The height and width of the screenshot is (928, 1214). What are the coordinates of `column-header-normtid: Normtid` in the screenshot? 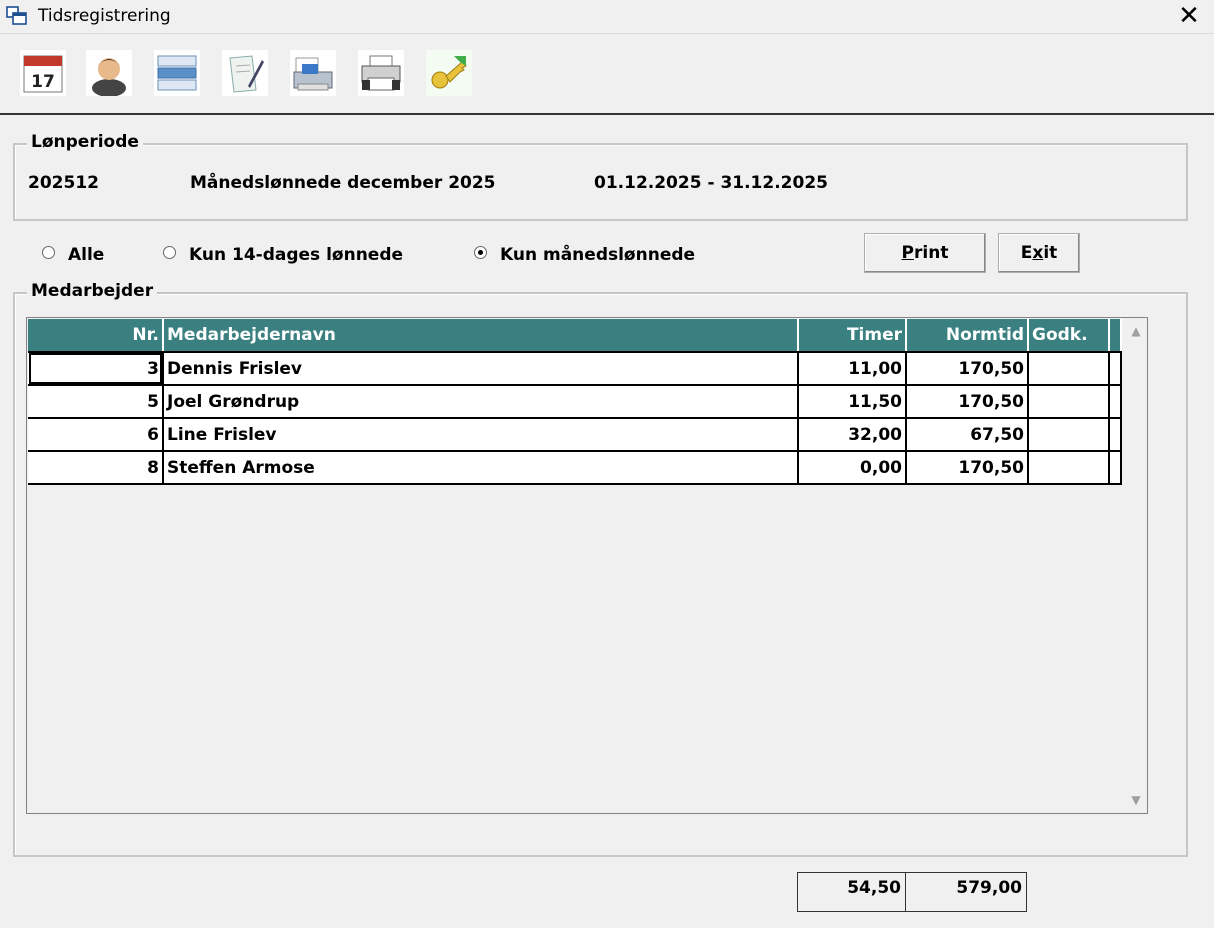 It's located at (967, 336).